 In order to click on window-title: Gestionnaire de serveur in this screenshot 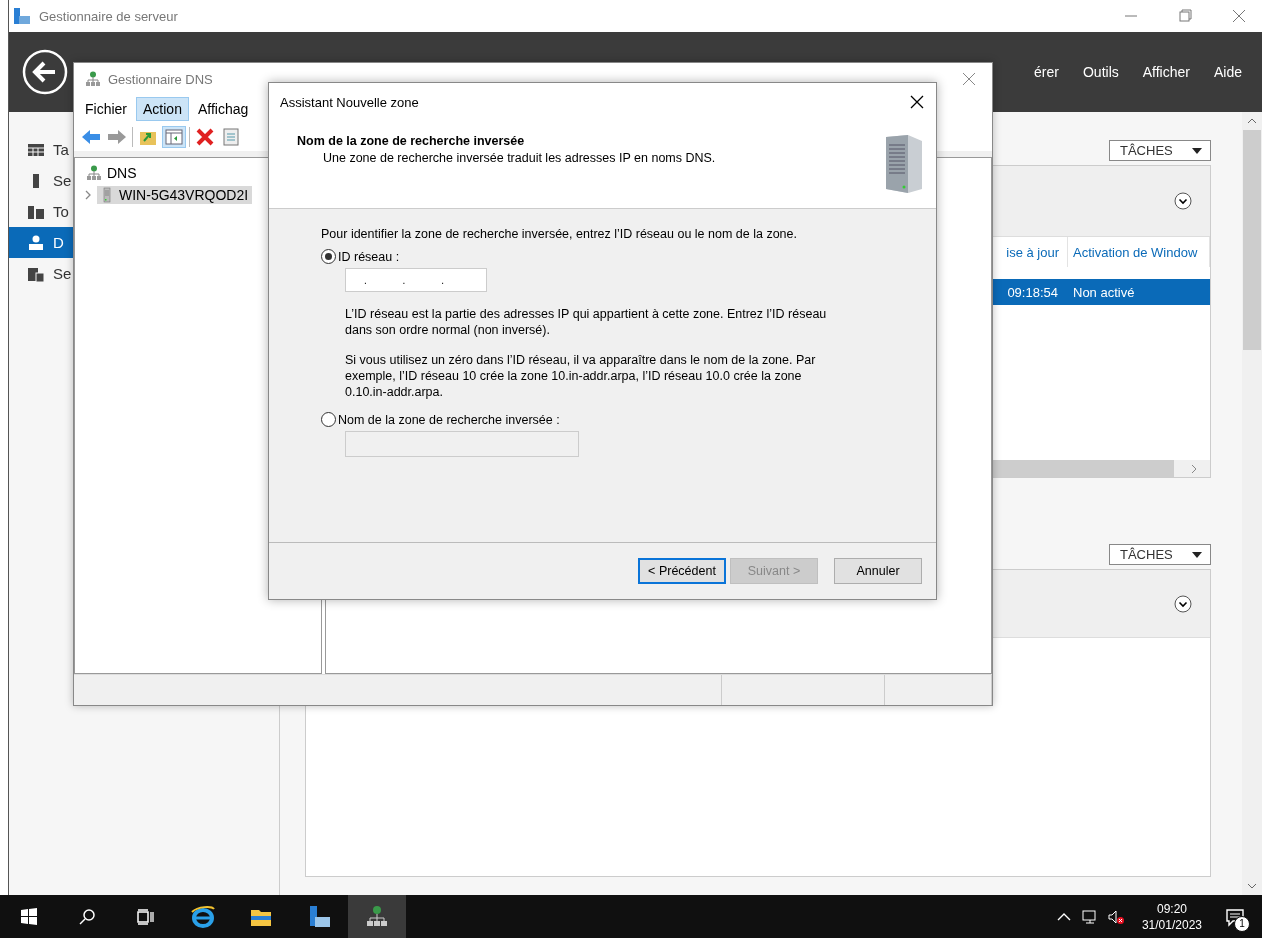, I will do `click(108, 16)`.